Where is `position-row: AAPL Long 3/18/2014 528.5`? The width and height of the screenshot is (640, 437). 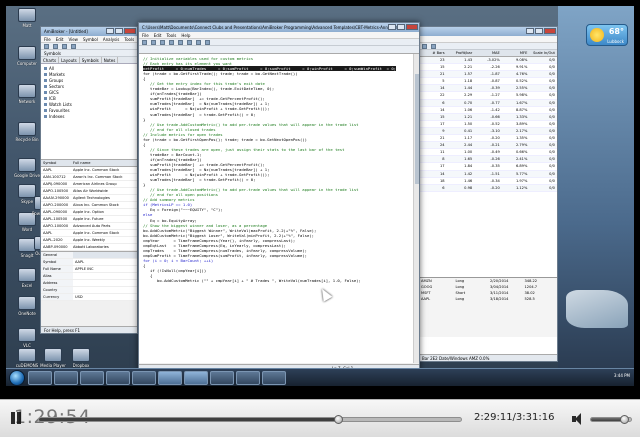
position-row: AAPL Long 3/18/2014 528.5 is located at coordinates (488, 299).